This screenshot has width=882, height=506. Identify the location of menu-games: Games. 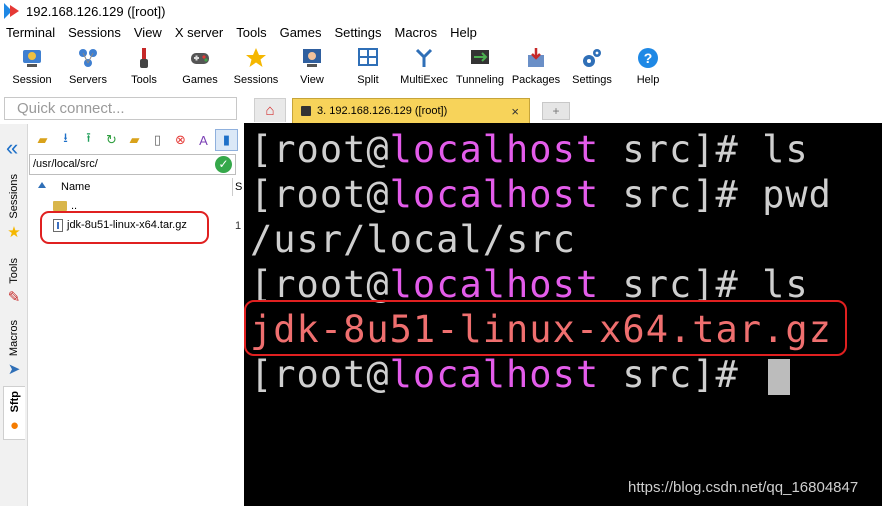
(301, 32).